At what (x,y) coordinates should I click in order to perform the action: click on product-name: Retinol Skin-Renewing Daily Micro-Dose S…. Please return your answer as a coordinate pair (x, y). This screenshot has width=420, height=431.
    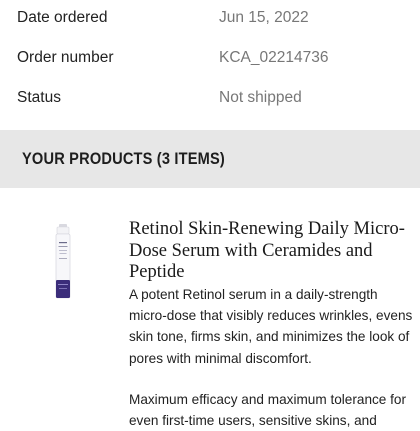
    Looking at the image, I should click on (271, 251).